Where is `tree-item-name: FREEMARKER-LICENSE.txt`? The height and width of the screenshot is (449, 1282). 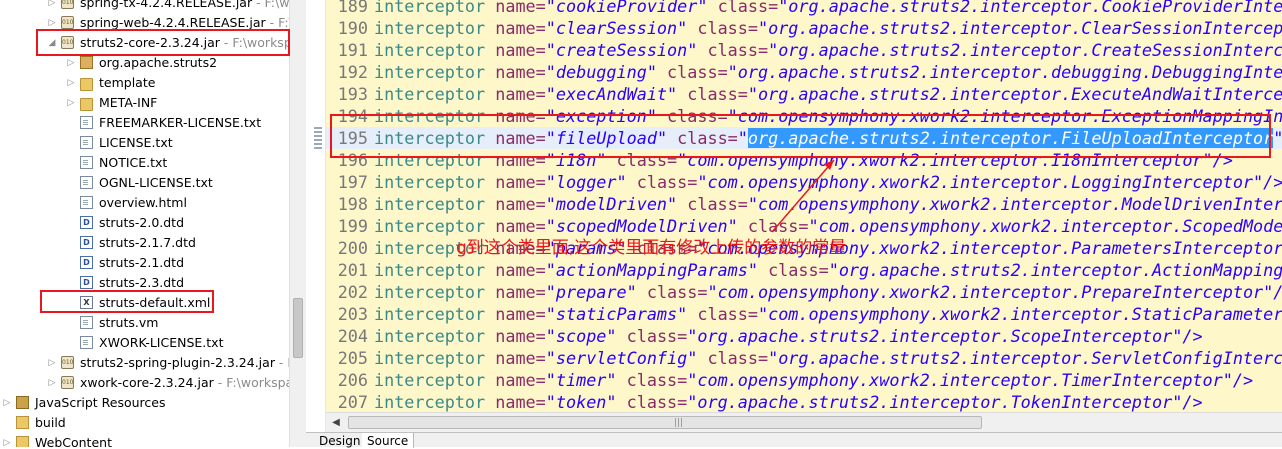 tree-item-name: FREEMARKER-LICENSE.txt is located at coordinates (180, 122).